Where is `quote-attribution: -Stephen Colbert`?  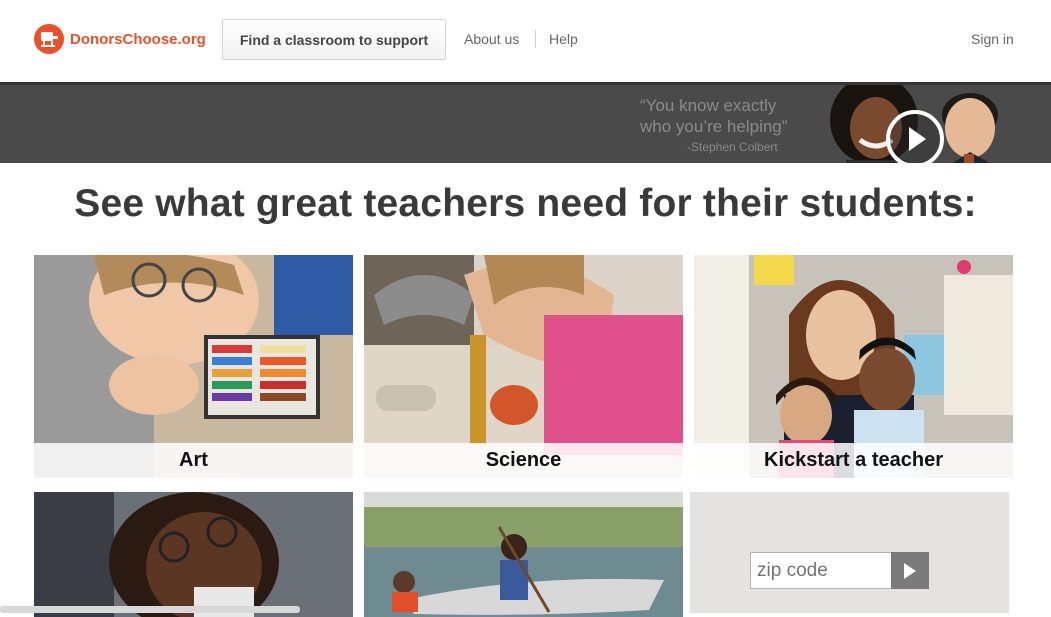 quote-attribution: -Stephen Colbert is located at coordinates (732, 147).